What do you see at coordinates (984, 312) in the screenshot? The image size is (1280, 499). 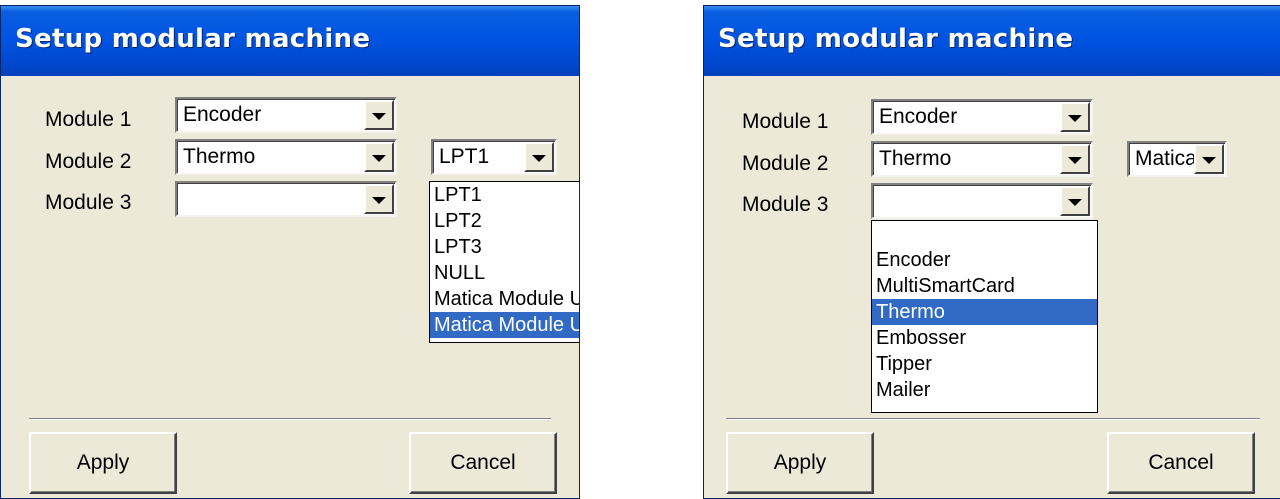 I see `dropdown-option-selected: Thermo` at bounding box center [984, 312].